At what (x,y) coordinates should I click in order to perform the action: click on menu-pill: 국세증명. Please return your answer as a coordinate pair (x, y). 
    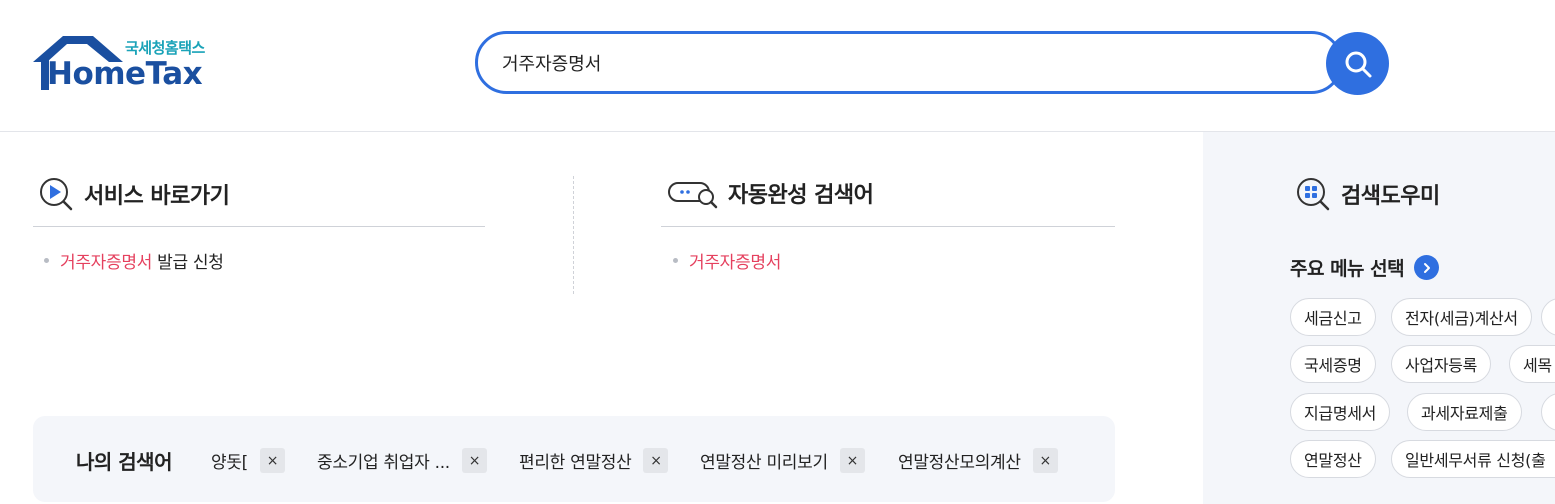
    Looking at the image, I should click on (1333, 364).